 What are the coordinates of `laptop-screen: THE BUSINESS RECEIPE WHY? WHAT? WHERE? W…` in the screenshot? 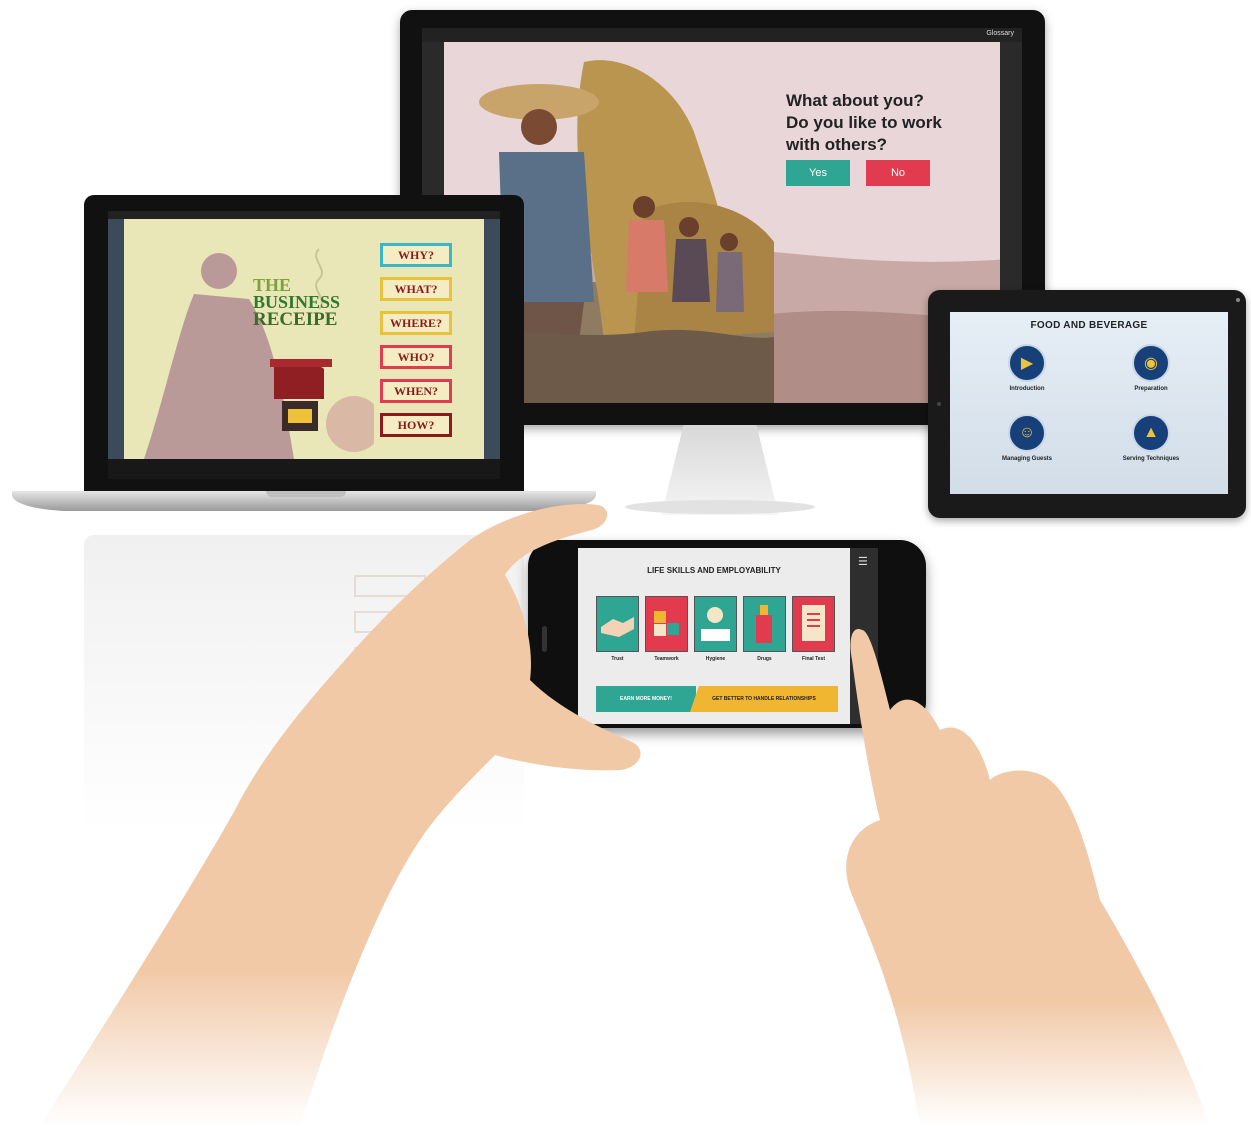 It's located at (304, 345).